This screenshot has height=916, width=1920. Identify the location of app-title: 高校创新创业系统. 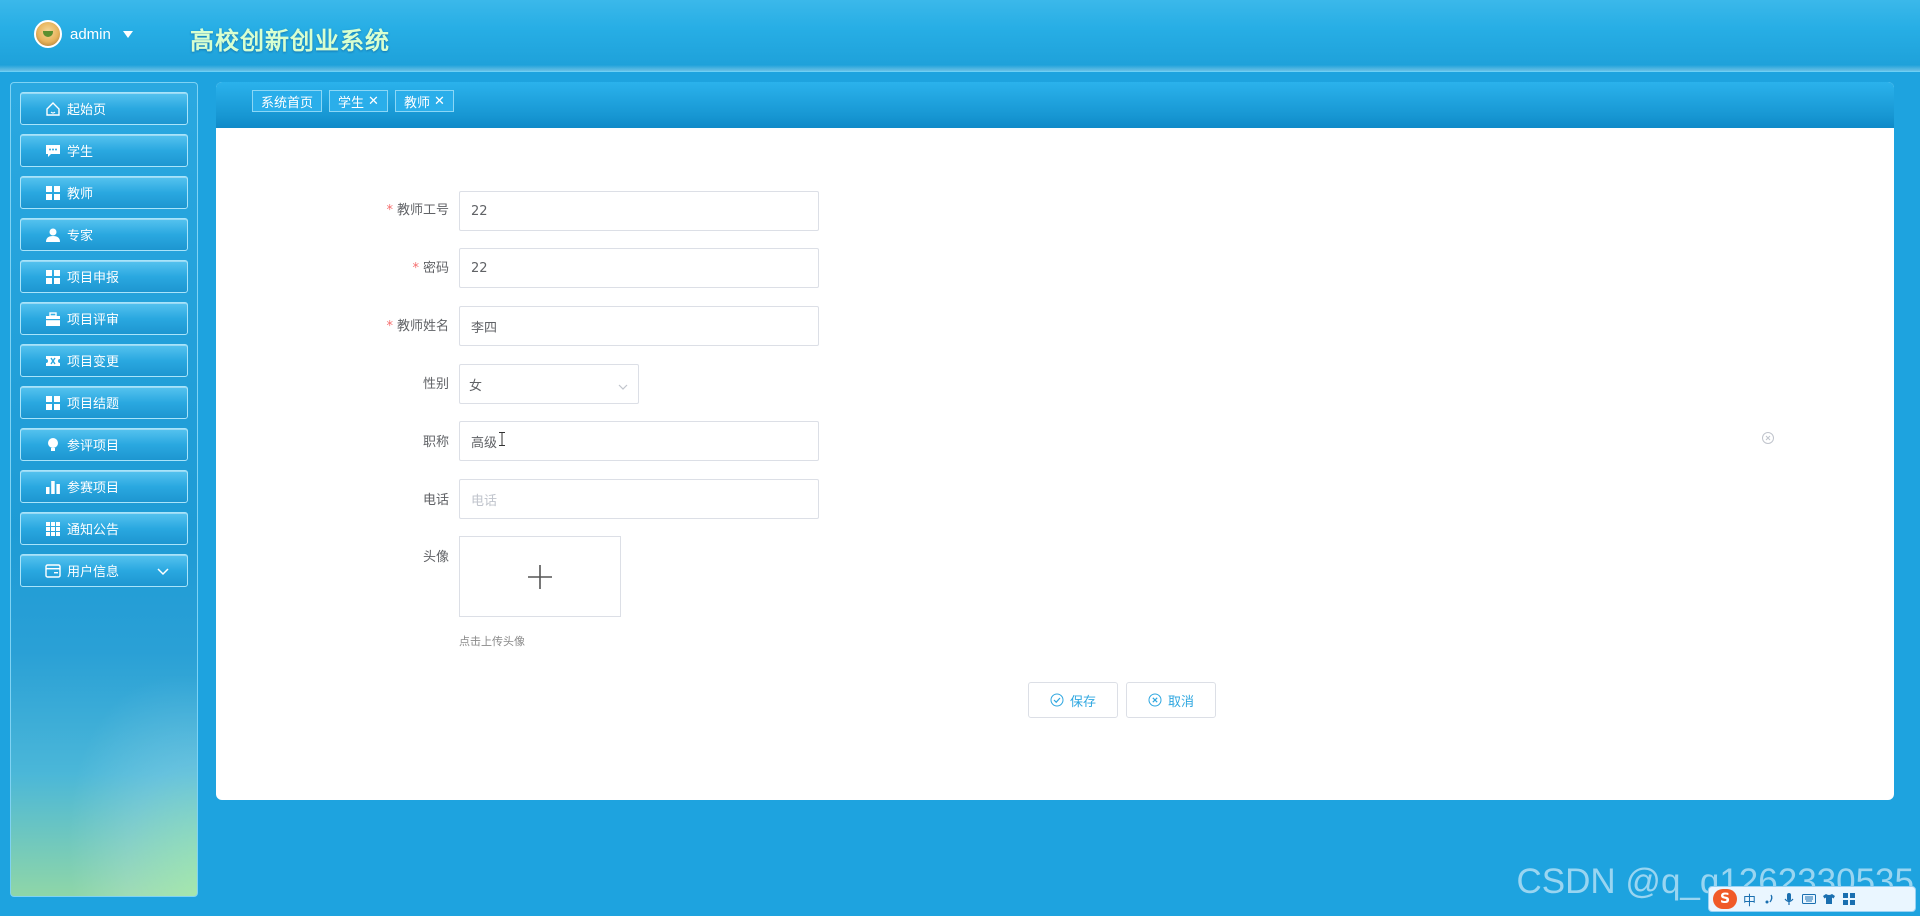
(290, 41).